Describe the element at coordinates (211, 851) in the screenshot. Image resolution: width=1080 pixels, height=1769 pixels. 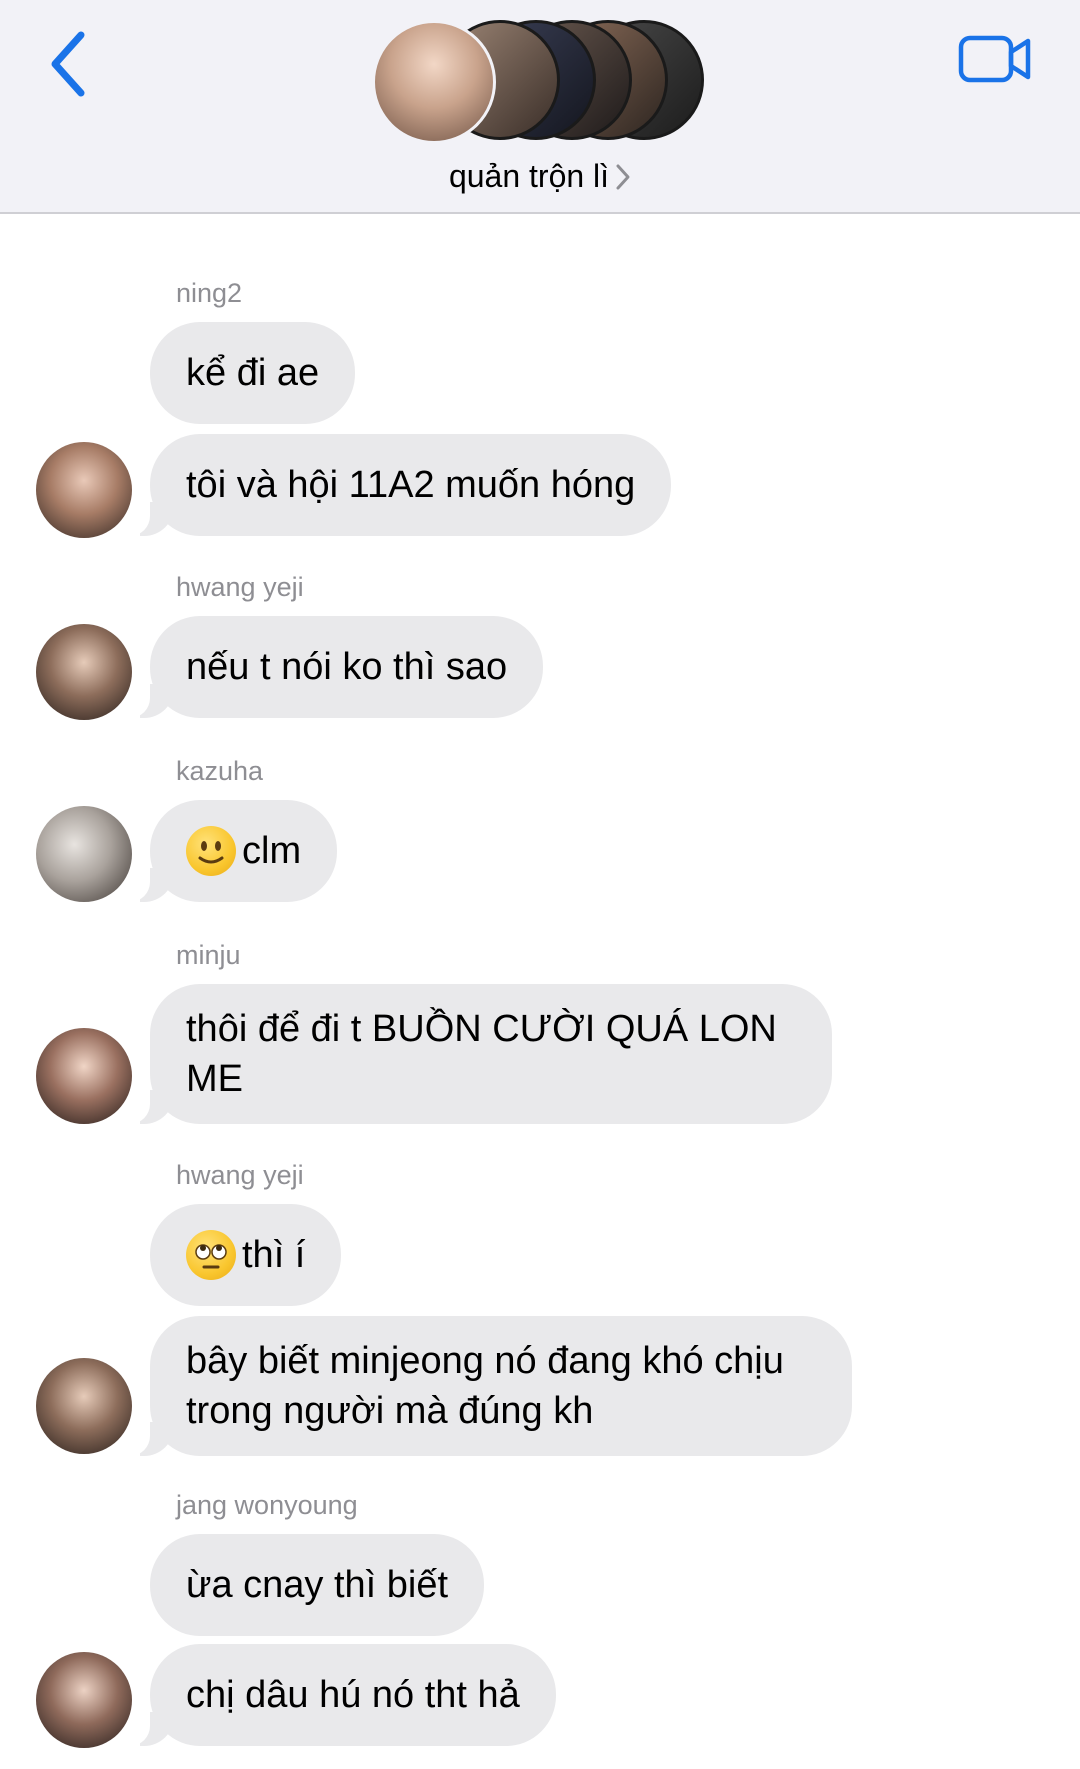
I see `slightly-smiling-face-icon` at that location.